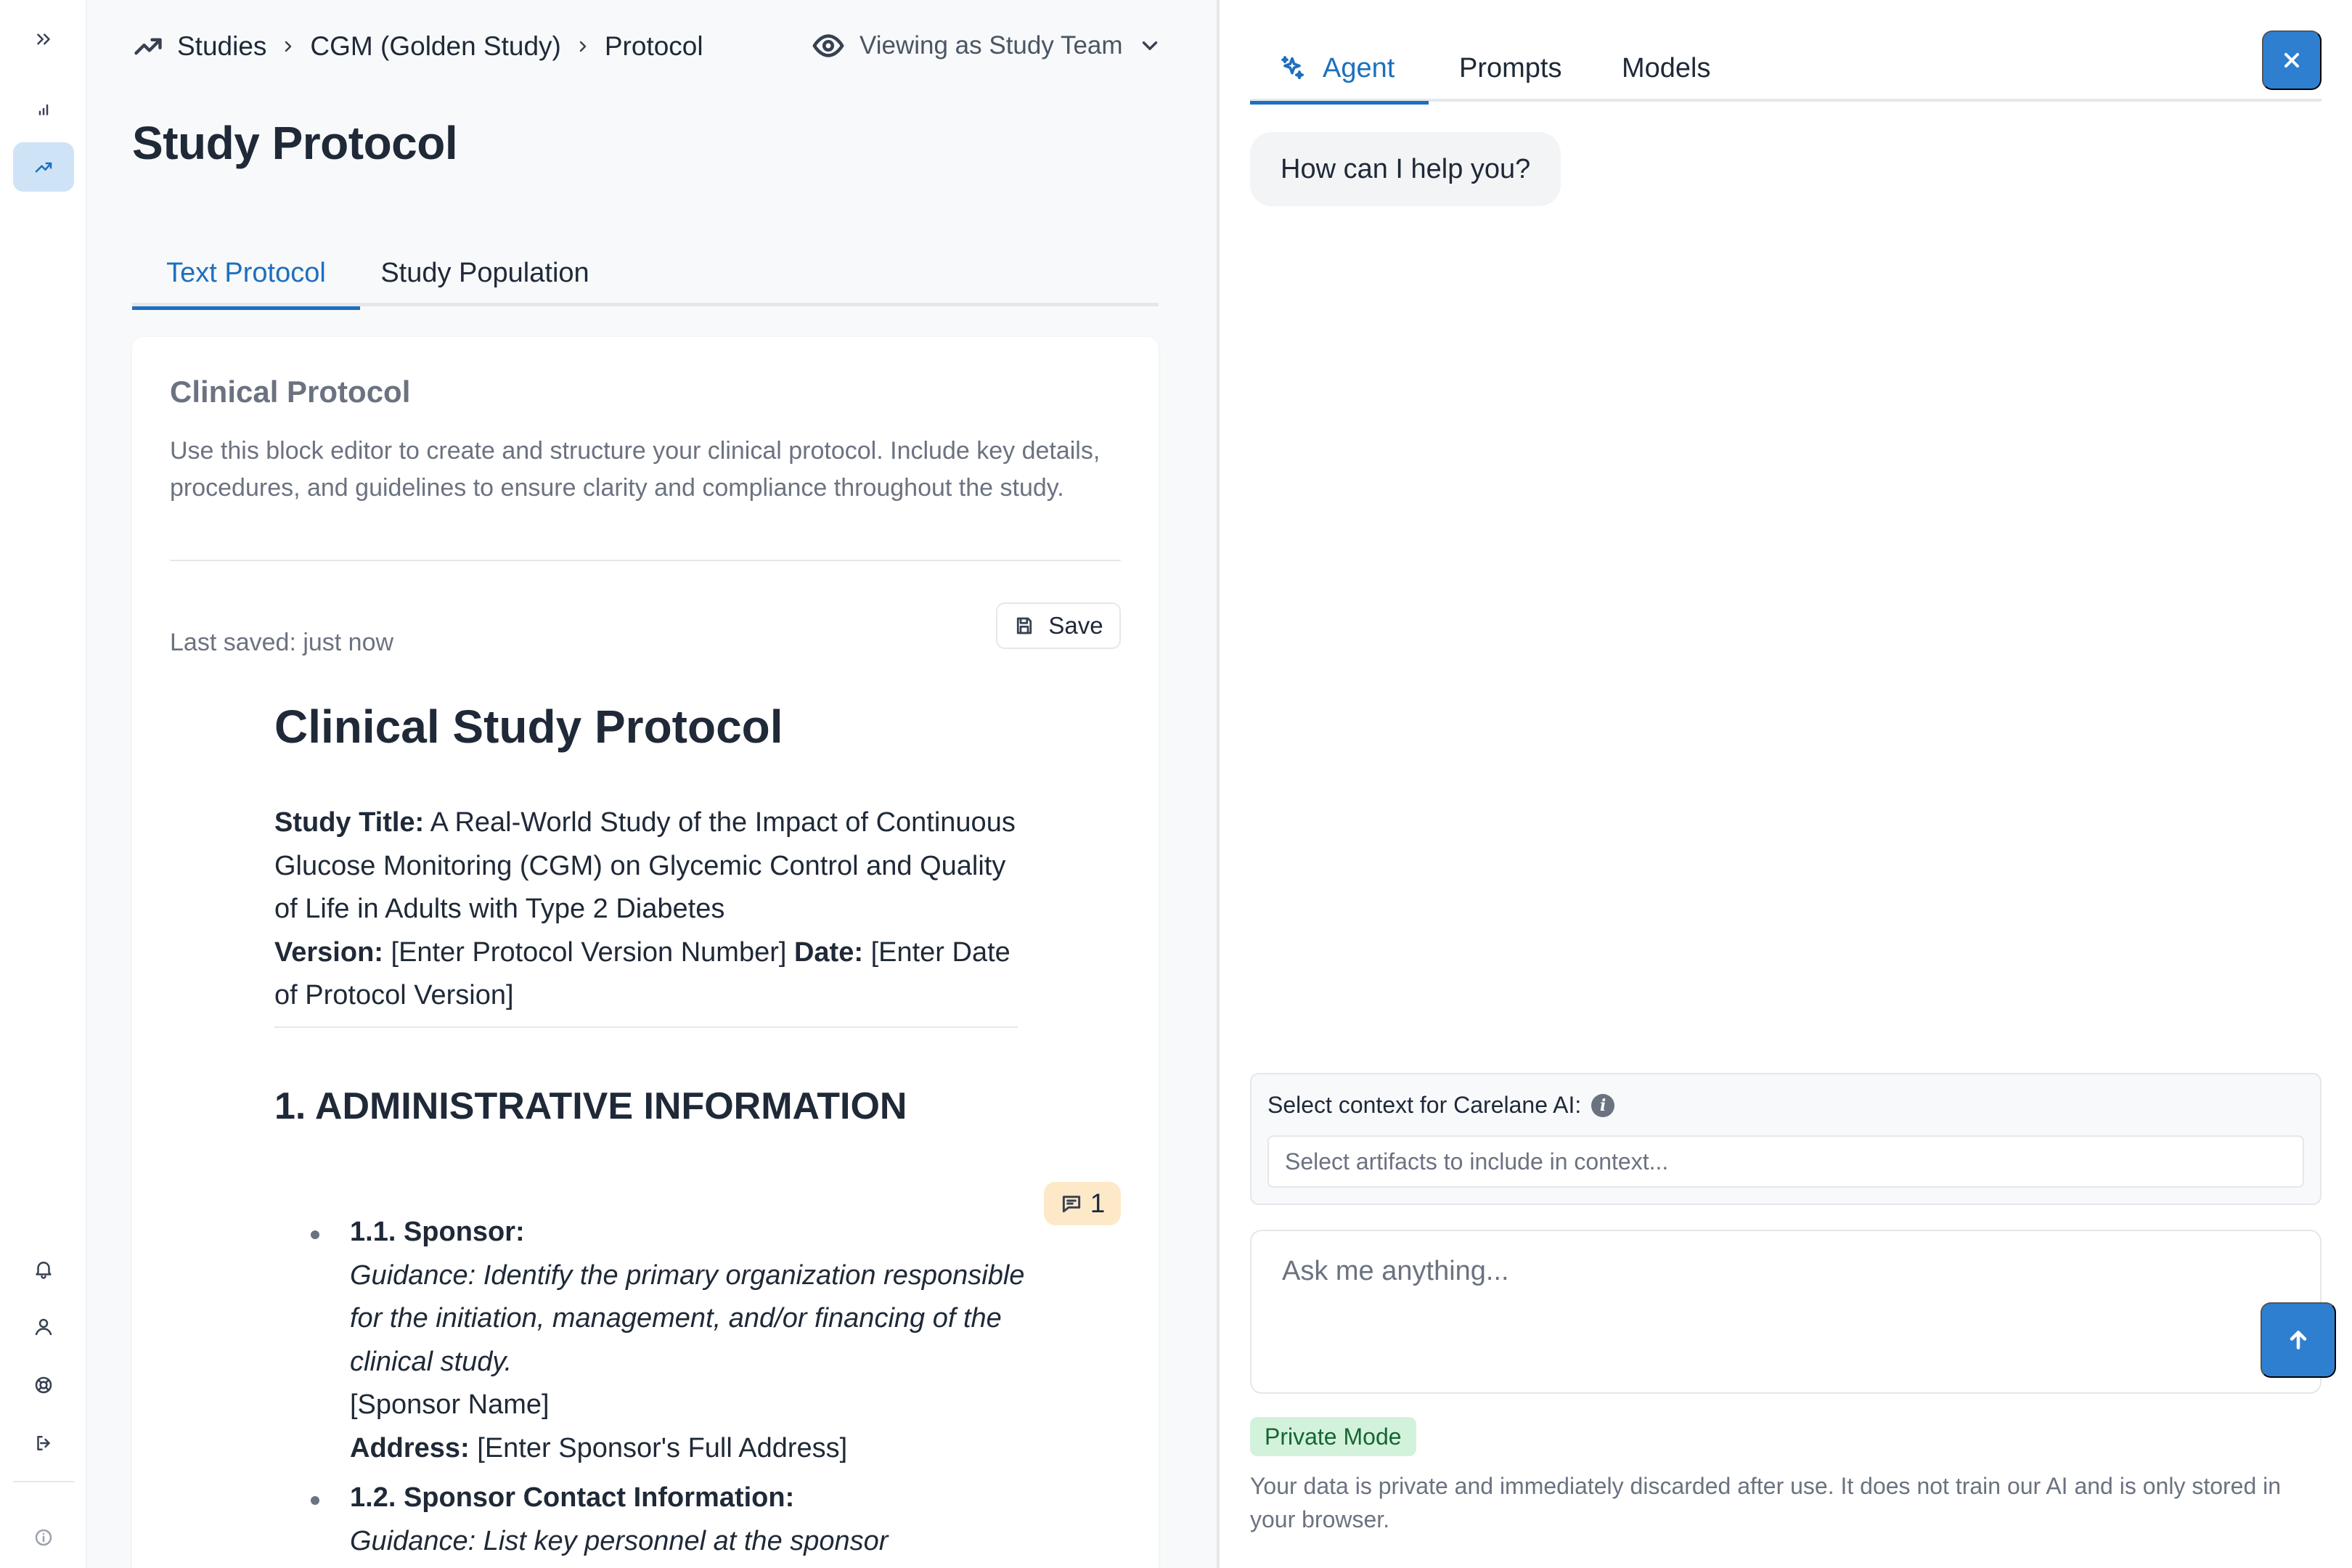  I want to click on sparkles-icon, so click(1293, 68).